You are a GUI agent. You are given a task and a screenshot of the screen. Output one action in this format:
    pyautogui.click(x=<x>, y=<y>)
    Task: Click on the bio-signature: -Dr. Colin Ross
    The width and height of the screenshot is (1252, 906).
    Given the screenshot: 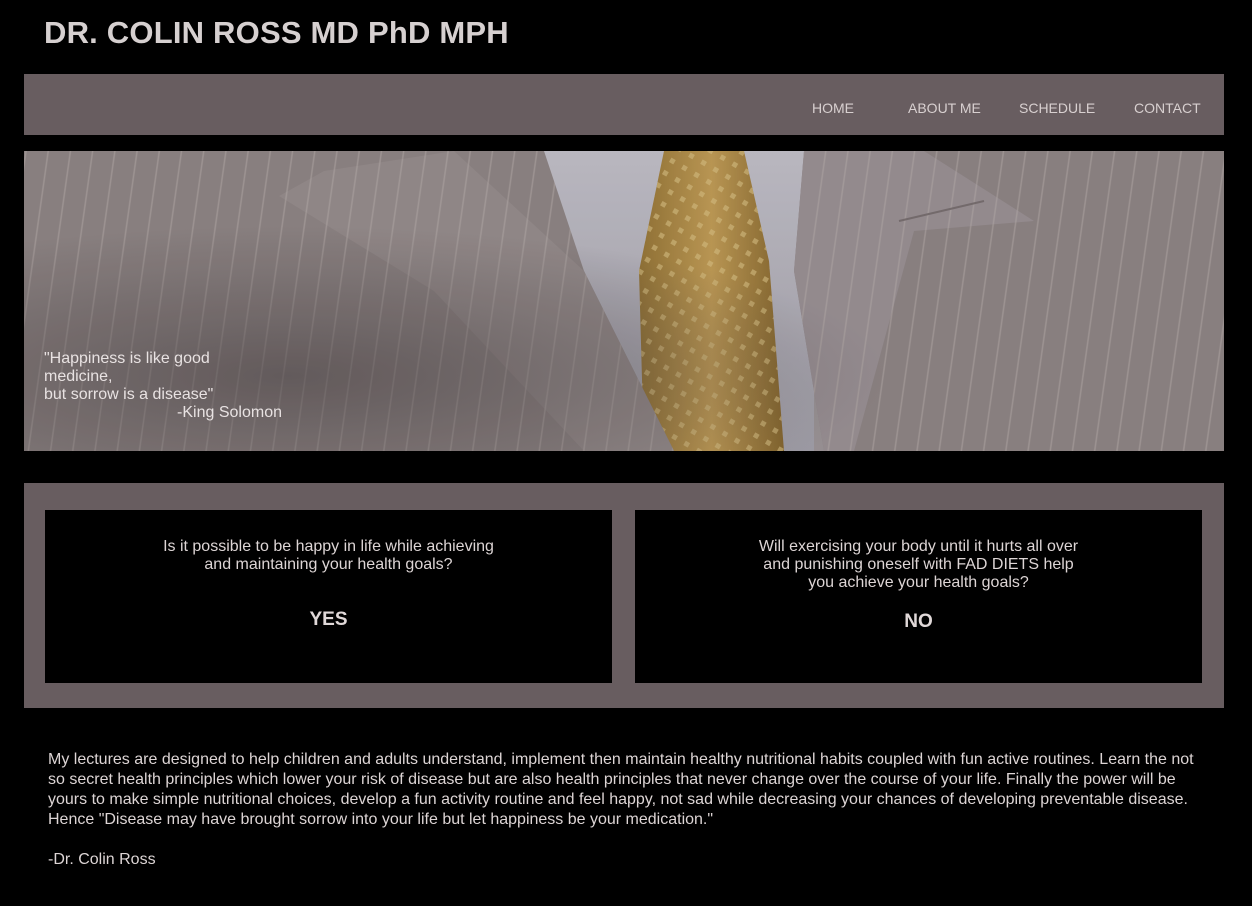 What is the action you would take?
    pyautogui.click(x=102, y=859)
    